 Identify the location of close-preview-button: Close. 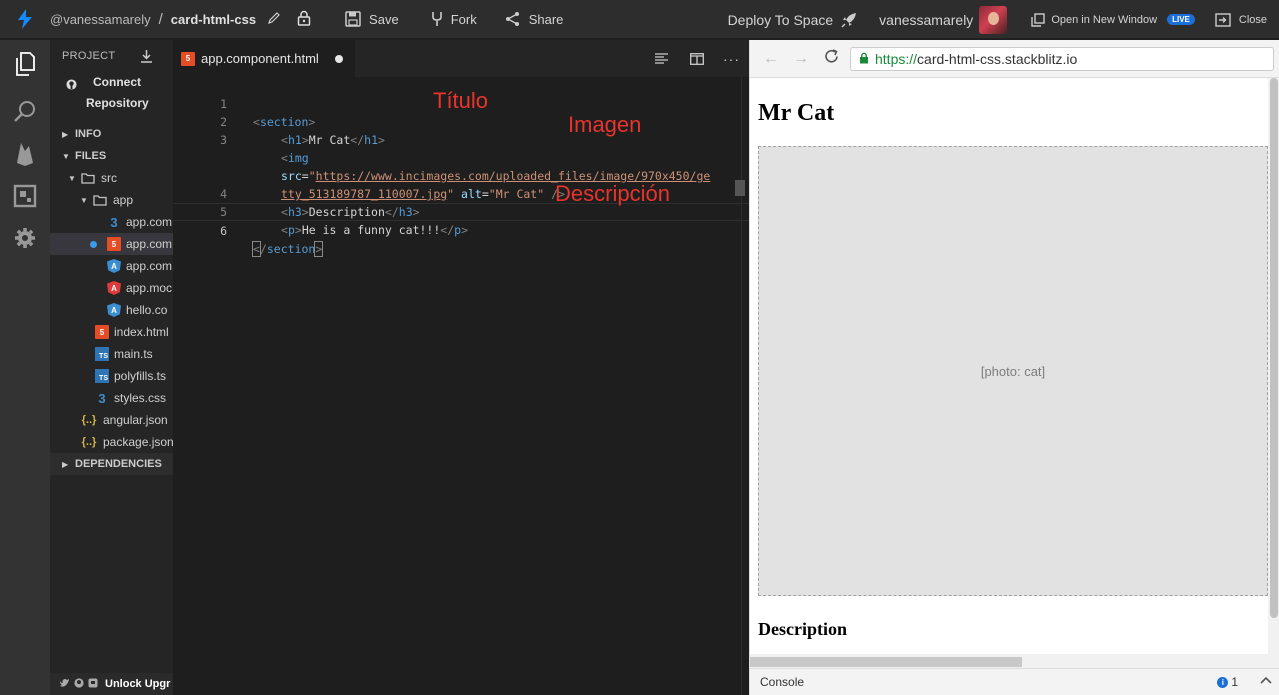
(1241, 19).